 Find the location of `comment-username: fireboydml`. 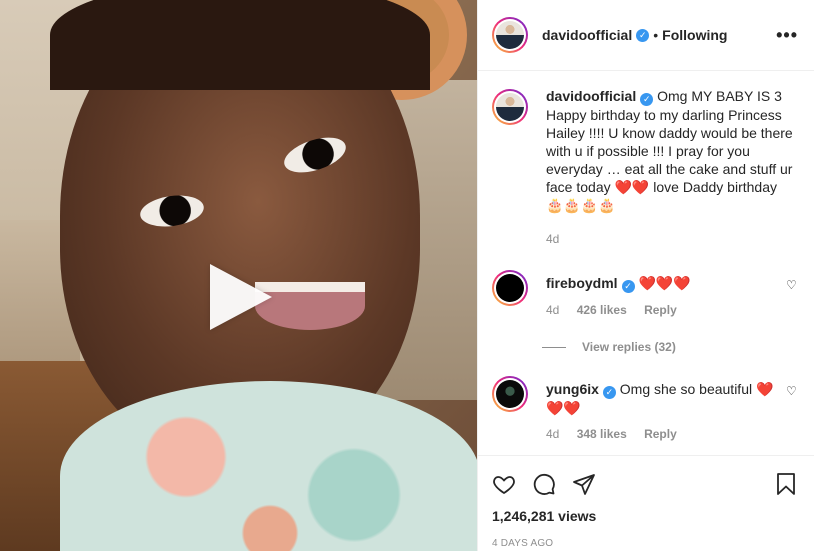

comment-username: fireboydml is located at coordinates (582, 283).